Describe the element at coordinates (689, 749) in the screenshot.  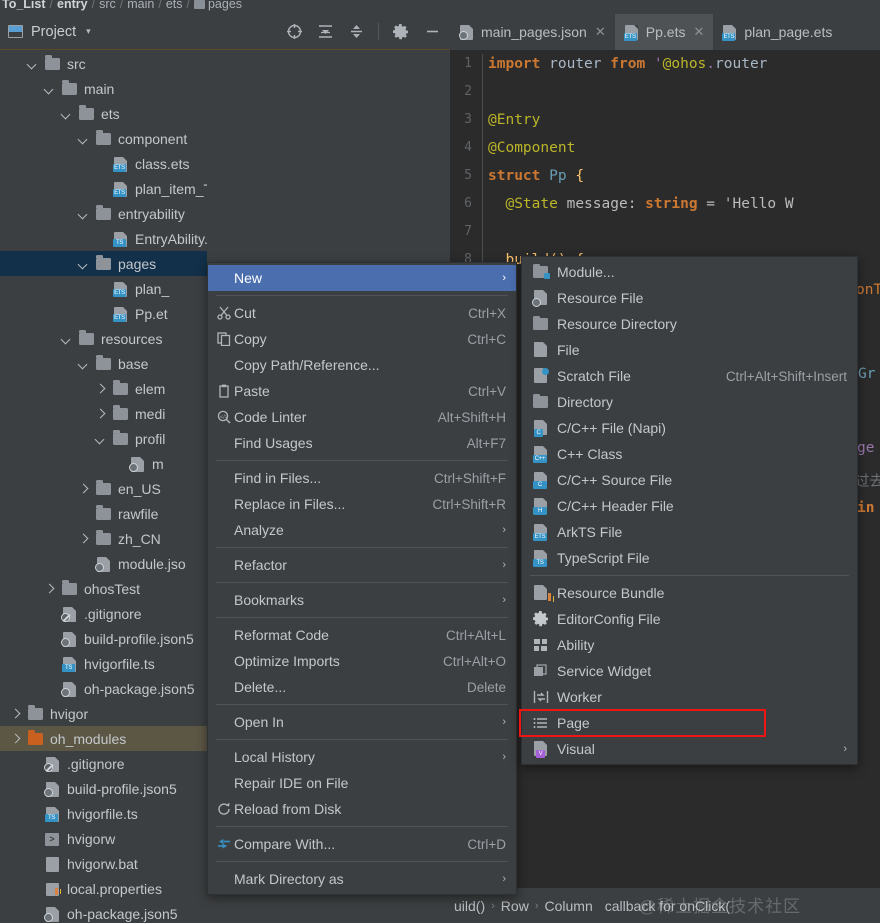
I see `submenu-item-visual: V Visual ›` at that location.